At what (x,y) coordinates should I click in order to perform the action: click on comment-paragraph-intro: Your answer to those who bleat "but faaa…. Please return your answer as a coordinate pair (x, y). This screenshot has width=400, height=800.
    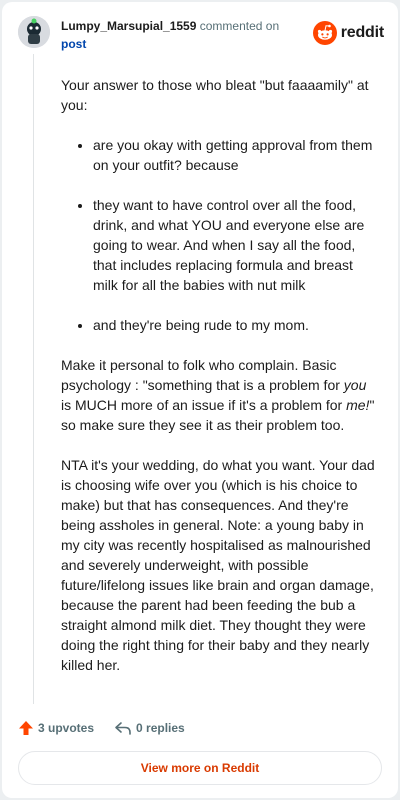
    Looking at the image, I should click on (215, 95).